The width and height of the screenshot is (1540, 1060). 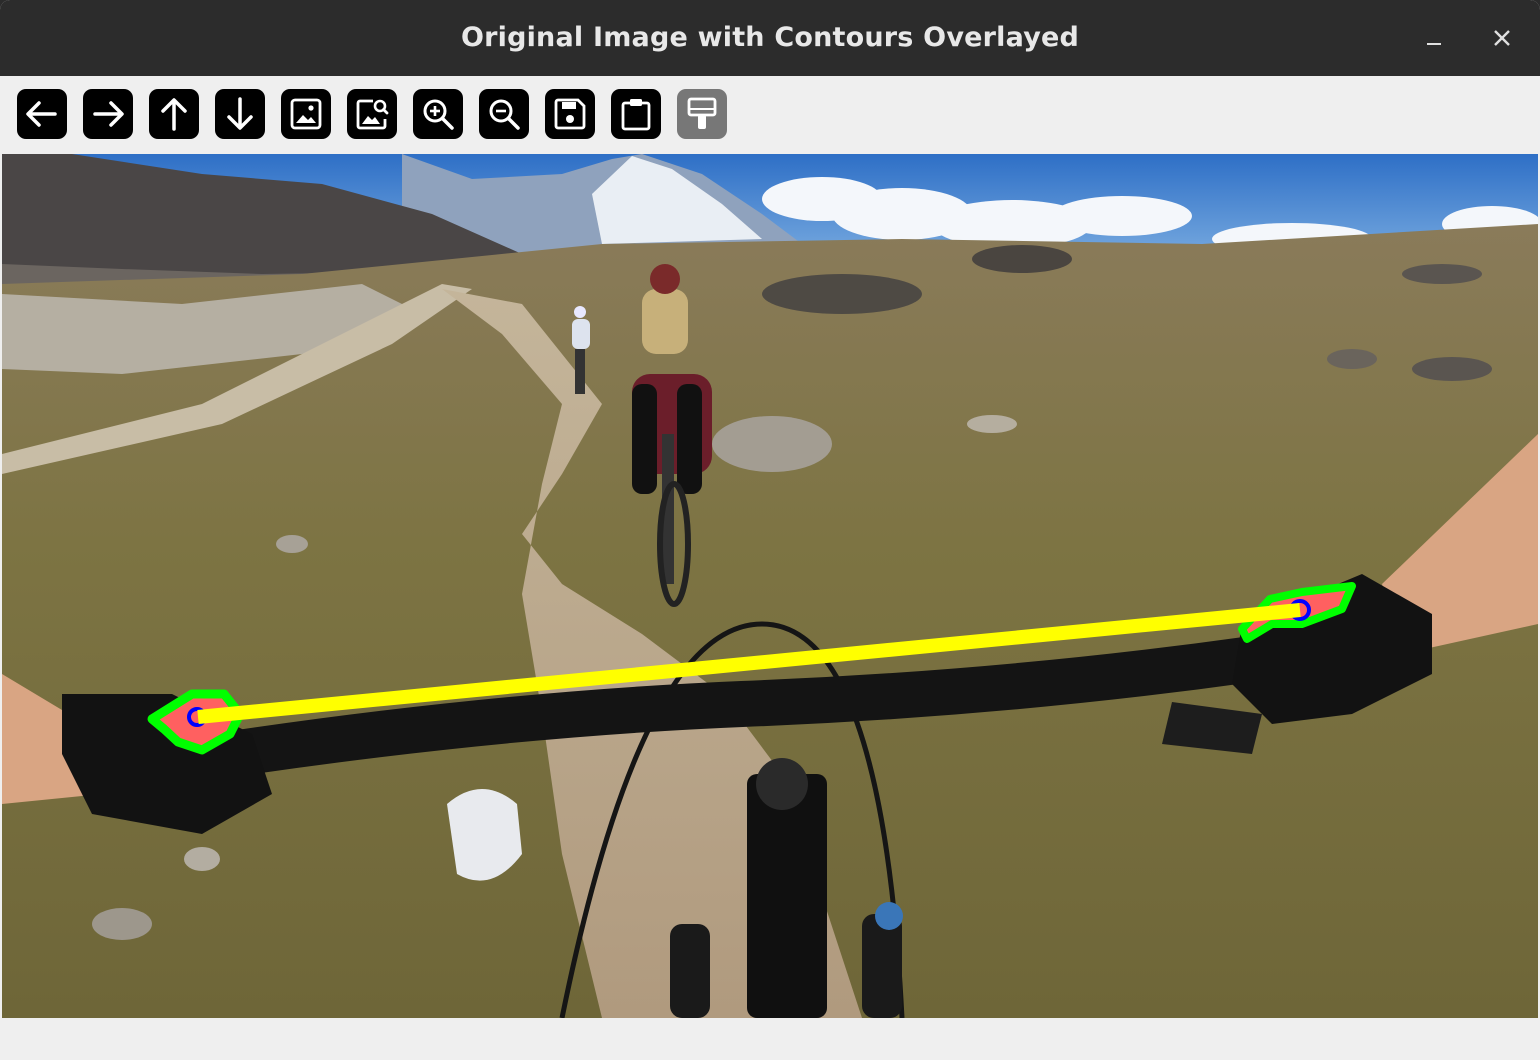 I want to click on toolbar, so click(x=770, y=115).